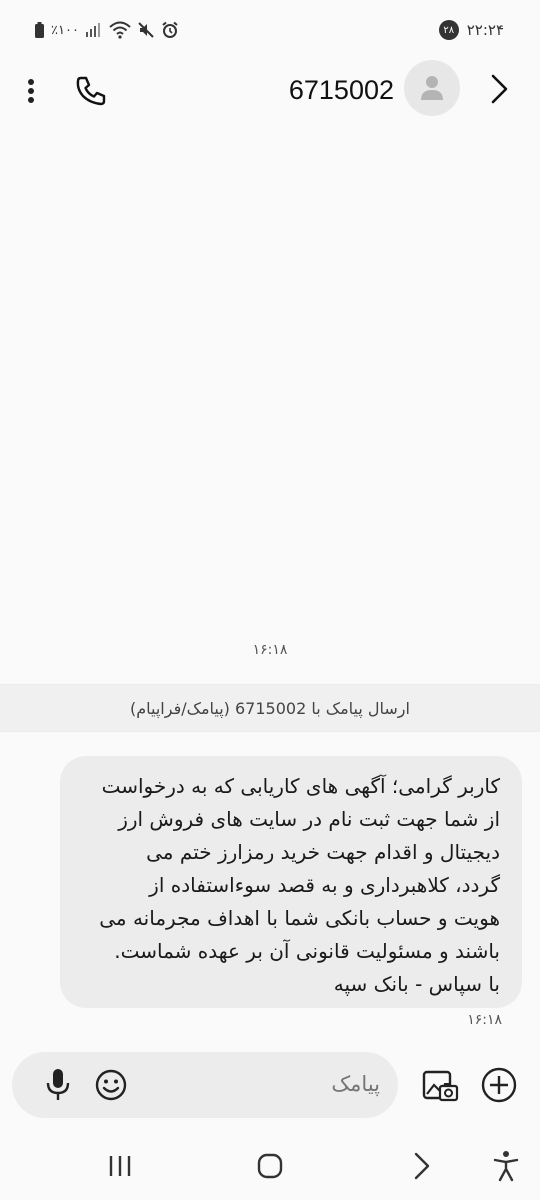 This screenshot has height=1200, width=540. Describe the element at coordinates (324, 885) in the screenshot. I see `message-line: گردد، کلاهبرداری و به قصد سوءاستفاده از` at that location.